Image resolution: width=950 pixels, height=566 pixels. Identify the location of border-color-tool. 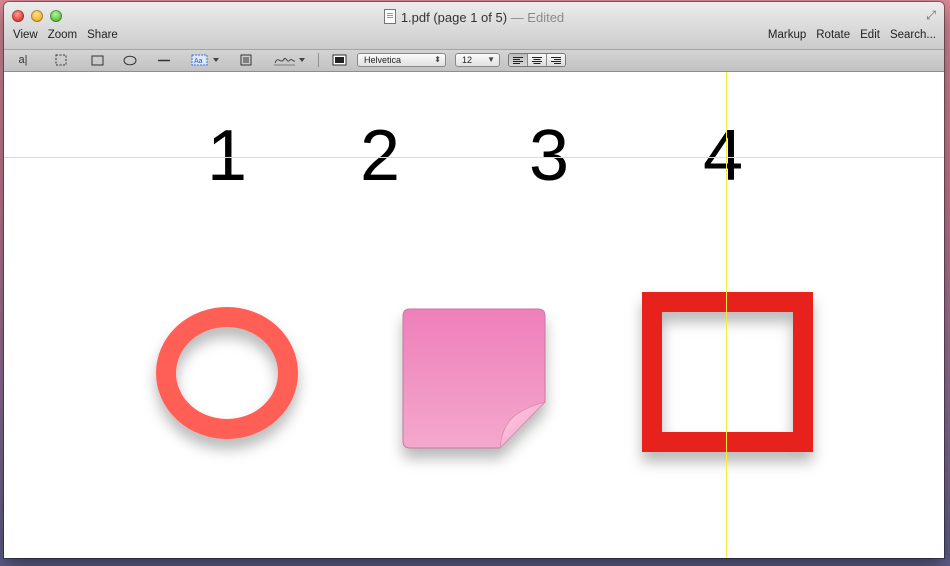
(339, 60).